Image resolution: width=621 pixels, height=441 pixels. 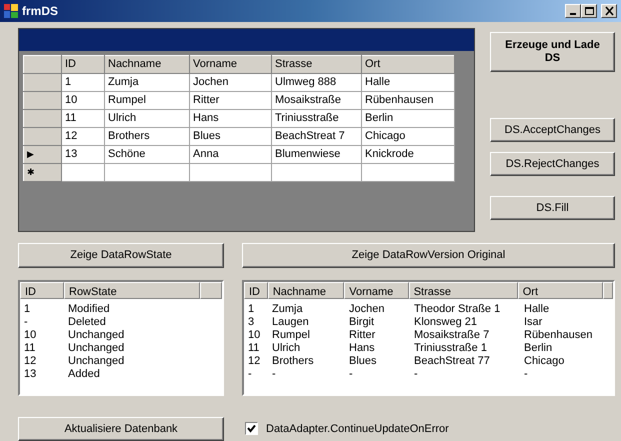 What do you see at coordinates (147, 155) in the screenshot?
I see `grid-cell: Schöne` at bounding box center [147, 155].